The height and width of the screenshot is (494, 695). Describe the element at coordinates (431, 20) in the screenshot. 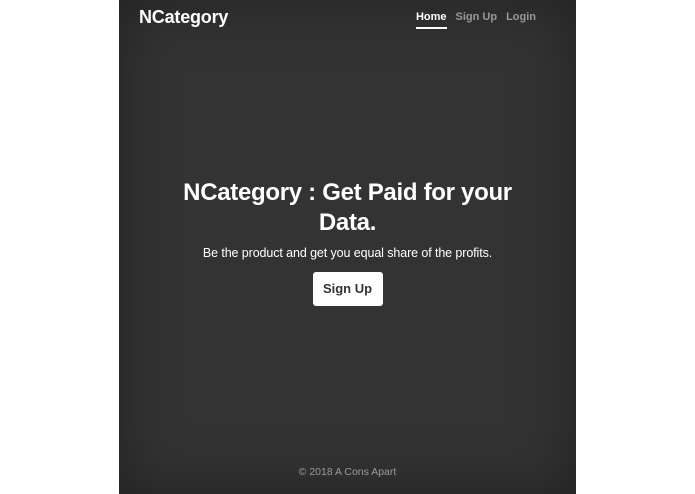

I see `nav-home: Home` at that location.